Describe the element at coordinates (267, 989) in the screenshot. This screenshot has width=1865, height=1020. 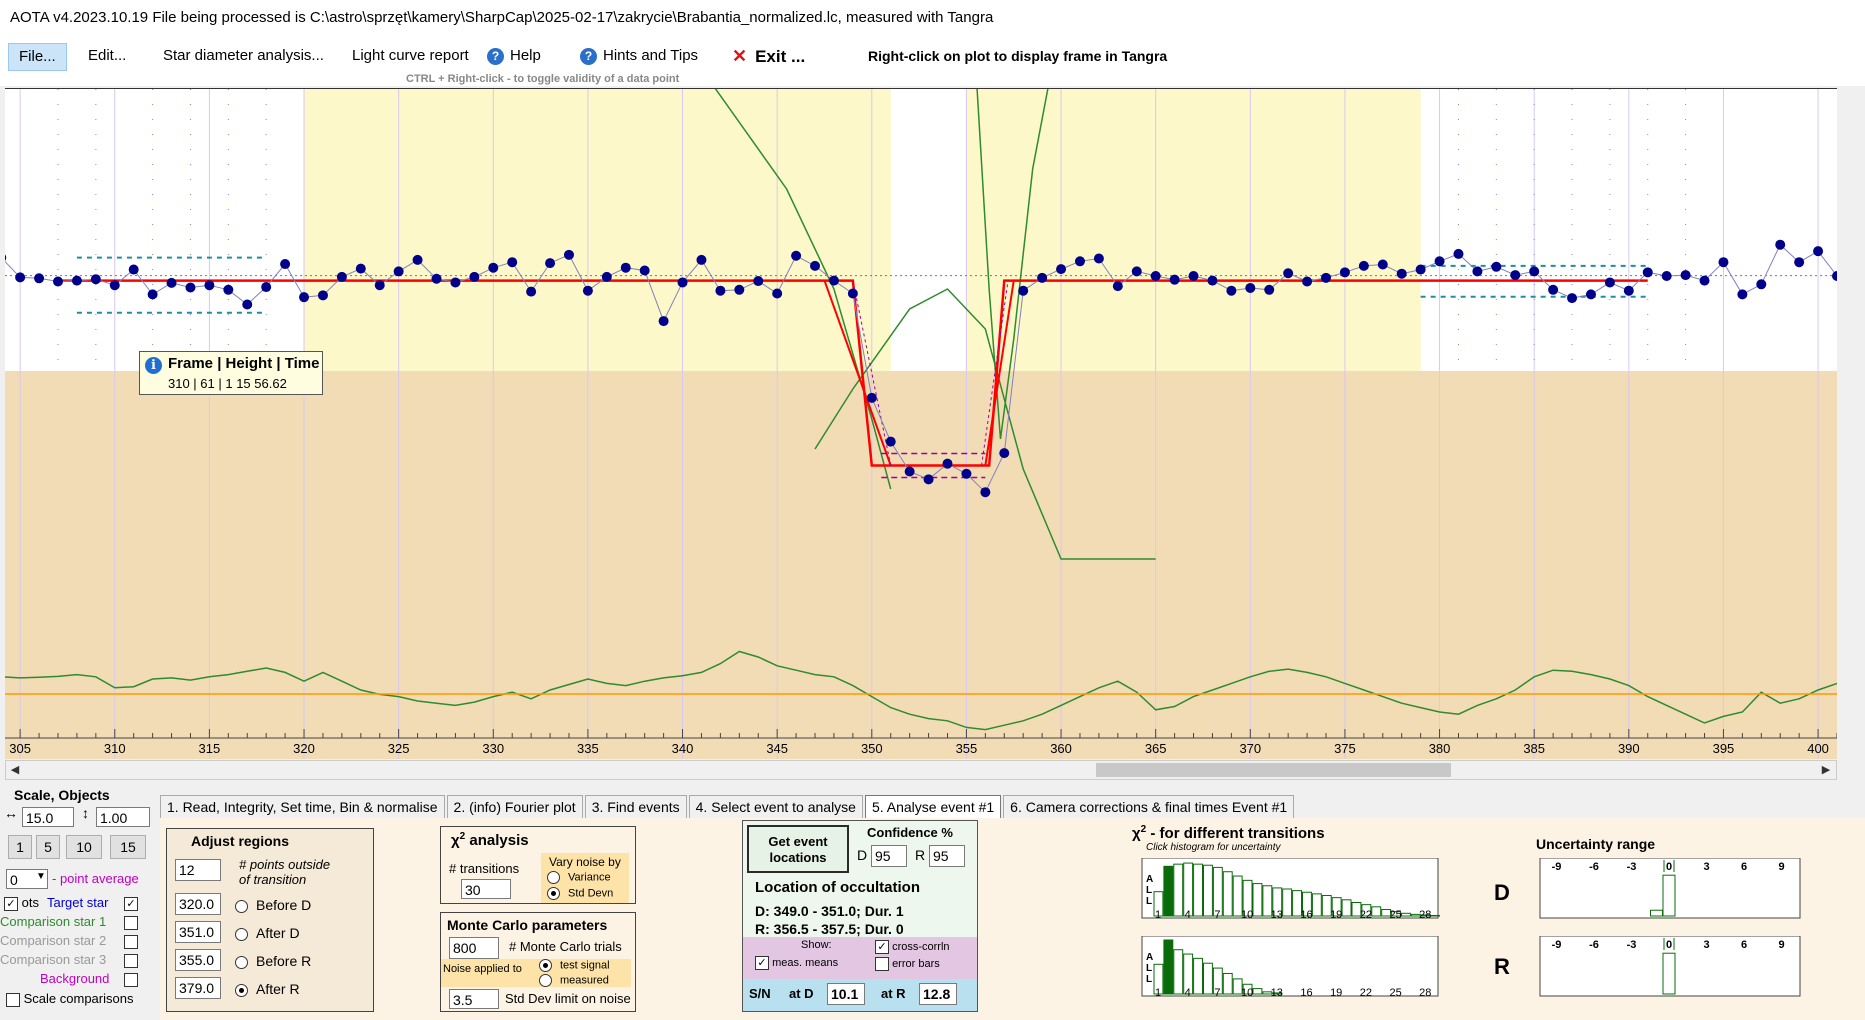
I see `after-r-radio: After R` at that location.